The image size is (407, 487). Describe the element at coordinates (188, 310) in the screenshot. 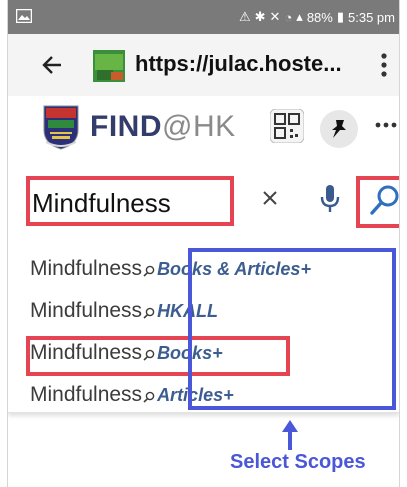

I see `suggestion-scope: HKALL` at that location.